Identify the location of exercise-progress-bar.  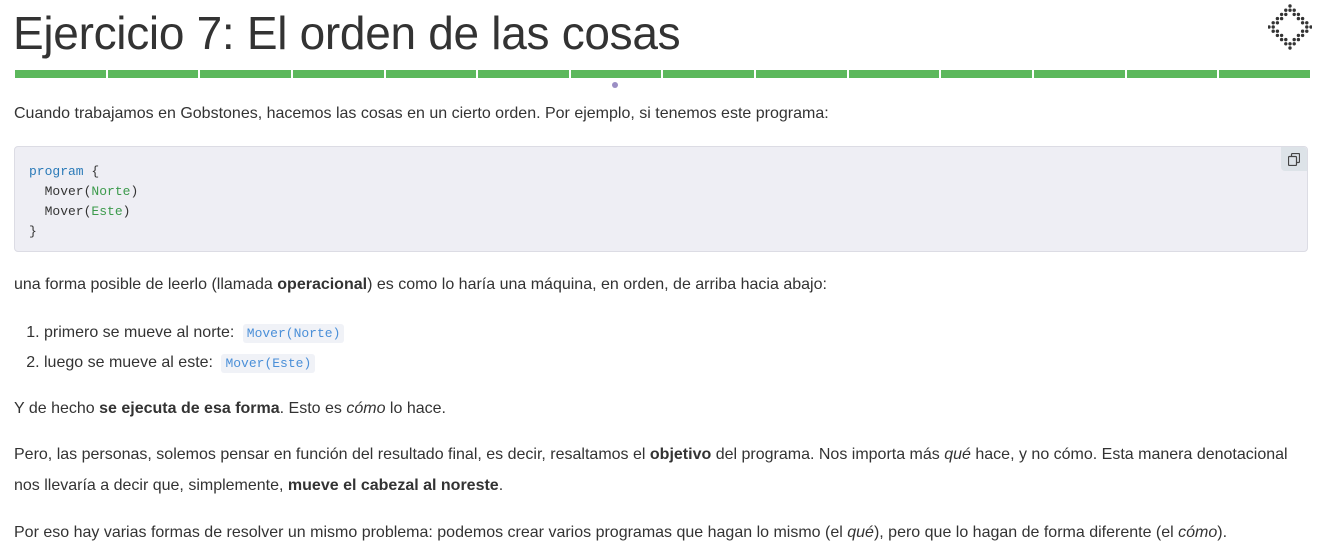
(662, 74).